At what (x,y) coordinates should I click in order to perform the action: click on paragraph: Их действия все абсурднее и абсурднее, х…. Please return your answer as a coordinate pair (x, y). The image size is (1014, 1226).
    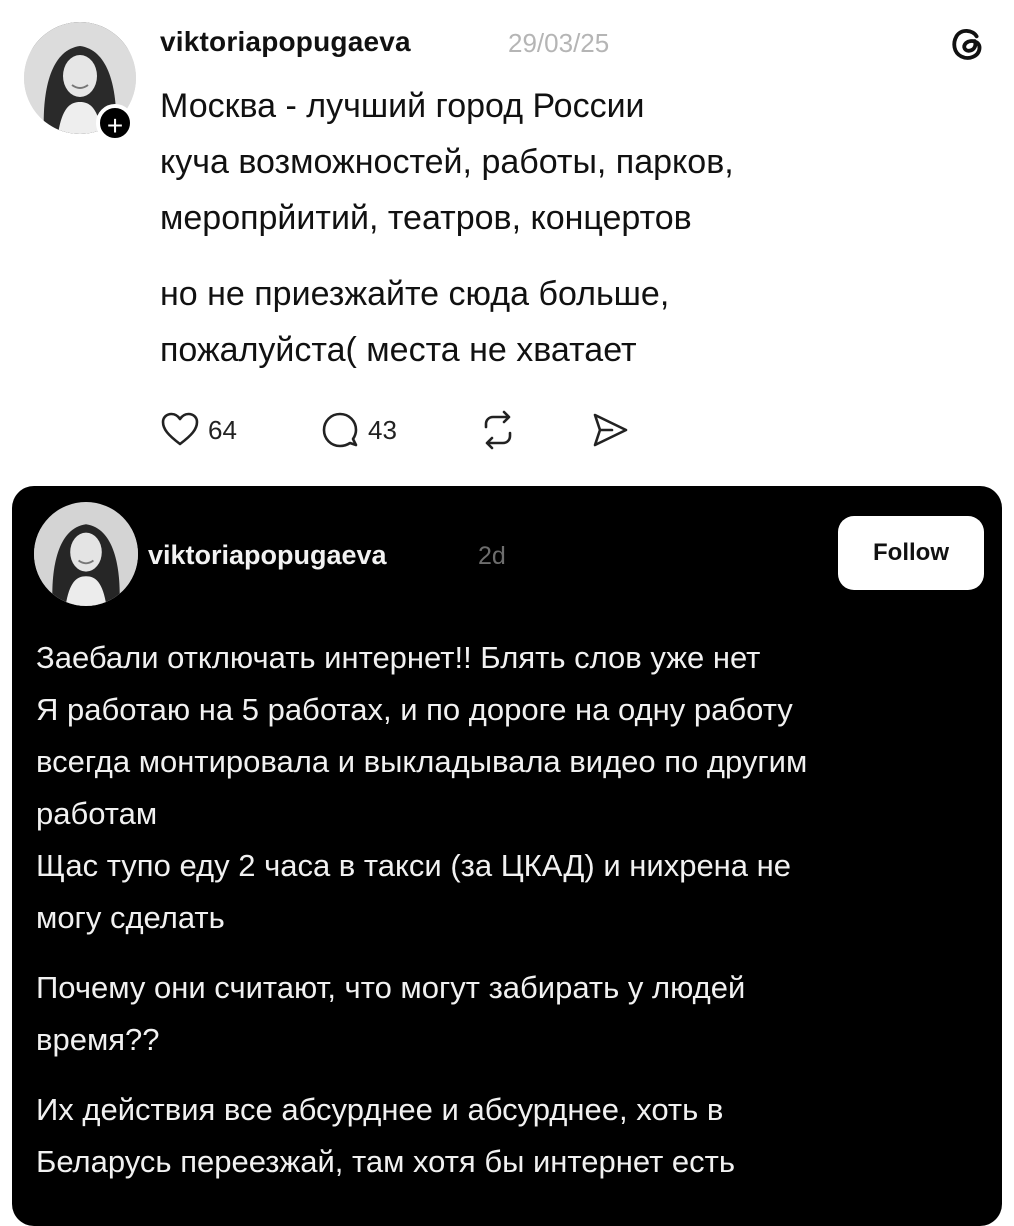
    Looking at the image, I should click on (511, 1136).